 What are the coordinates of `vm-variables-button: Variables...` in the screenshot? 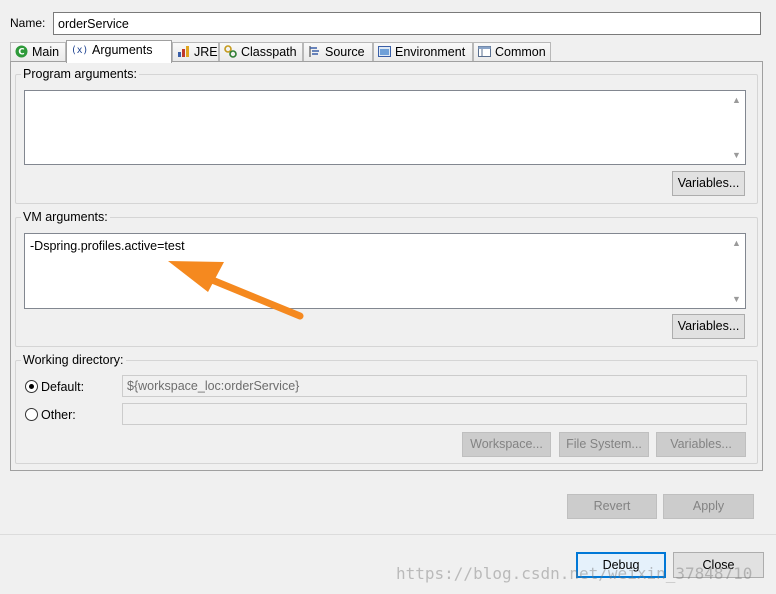 It's located at (708, 326).